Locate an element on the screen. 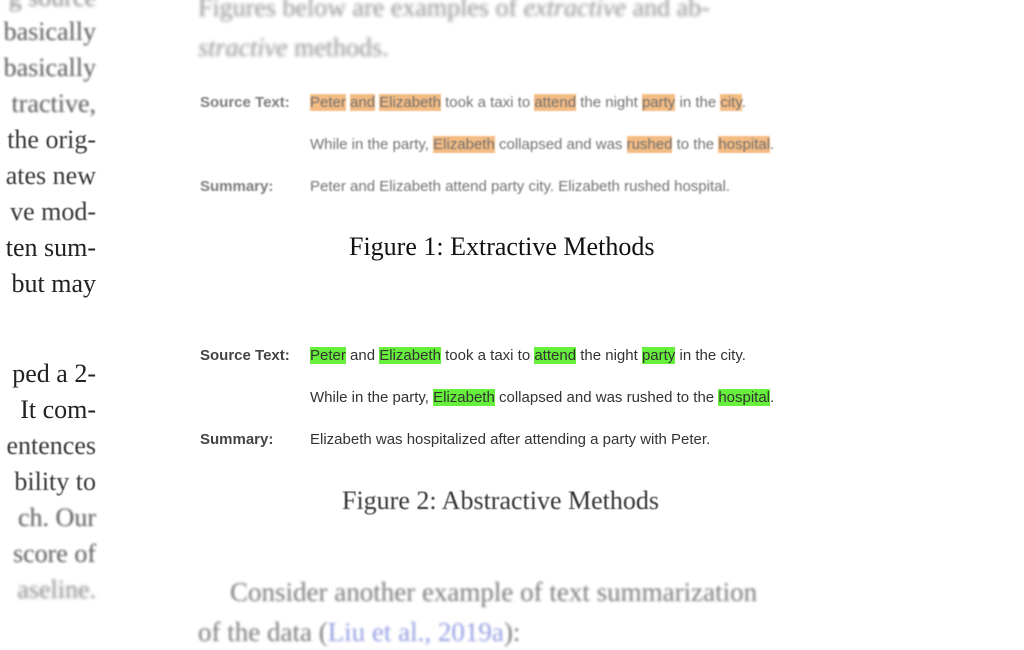 The width and height of the screenshot is (1024, 650). plain-text: to the is located at coordinates (695, 144).